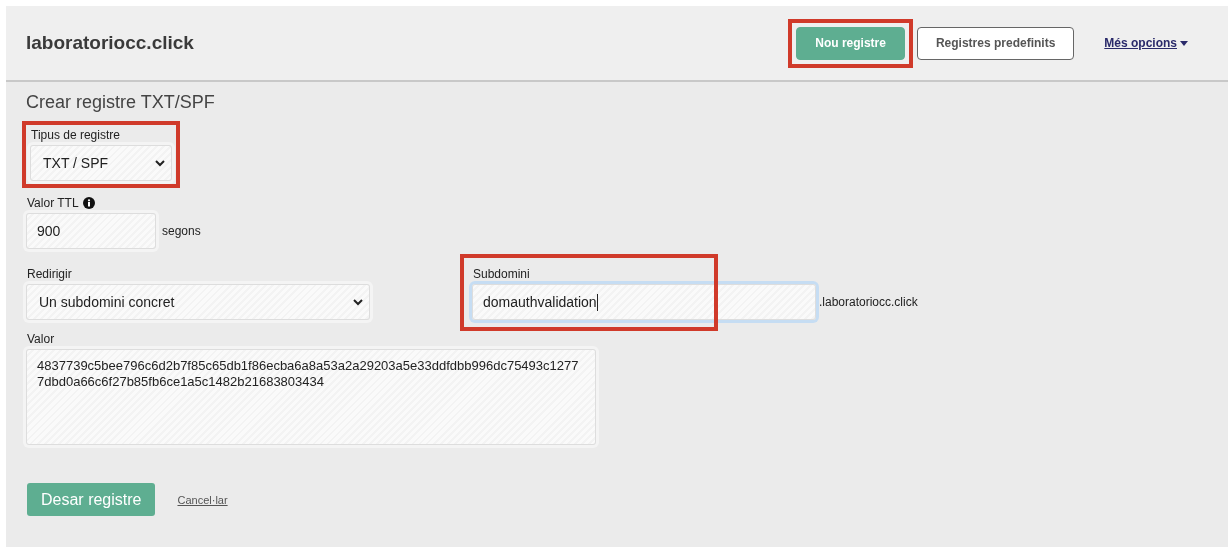  I want to click on site-title: laboratoriocc.click, so click(110, 43).